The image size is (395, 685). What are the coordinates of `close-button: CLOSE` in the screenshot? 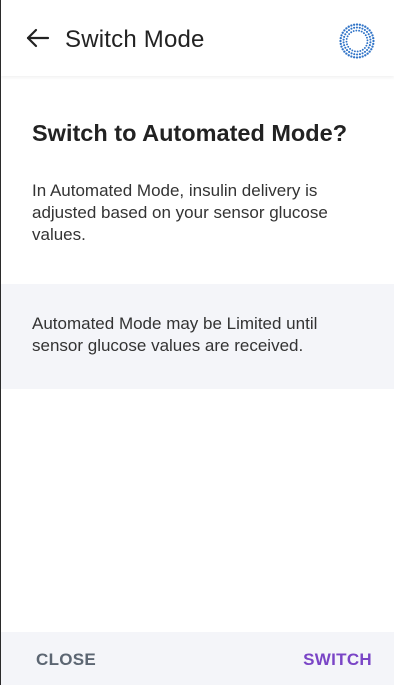 It's located at (66, 660).